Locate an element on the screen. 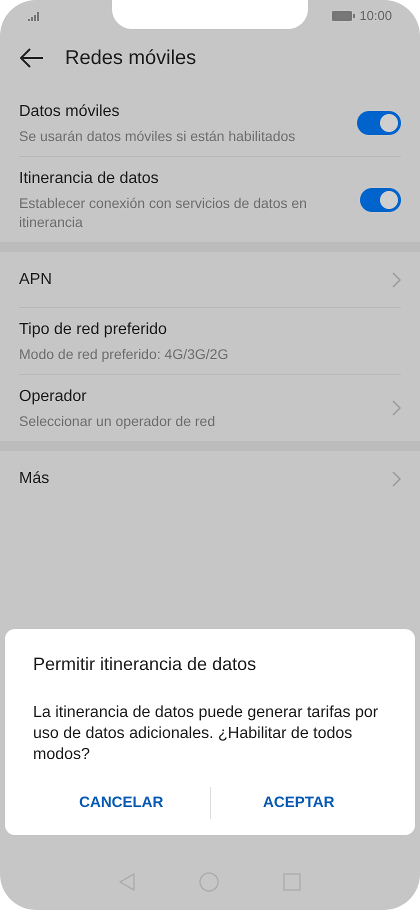  settings-row: Itinerancia de datos Establecer conexión con servicios de datos en itinerancia is located at coordinates (210, 199).